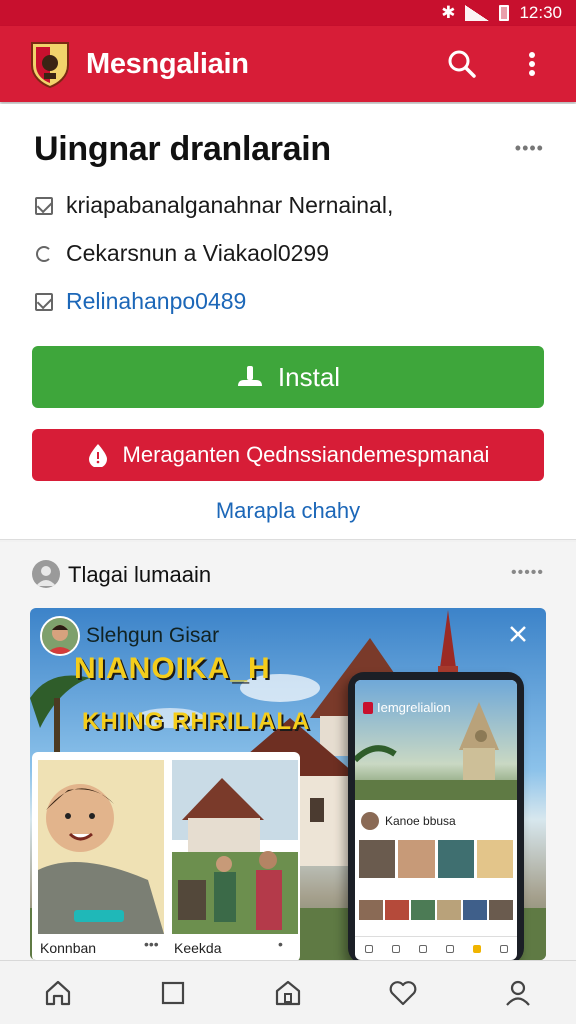 This screenshot has height=1024, width=576. I want to click on info-row: Cekarsnun a Viakaol0299, so click(181, 253).